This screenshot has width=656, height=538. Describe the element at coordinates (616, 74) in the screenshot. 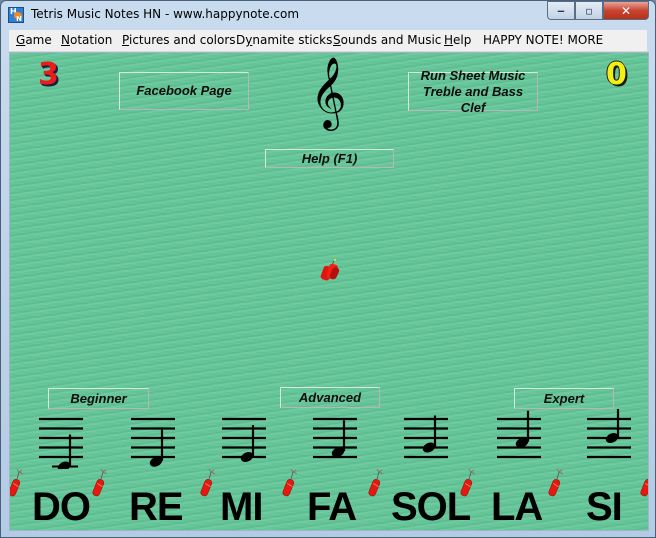

I see `score-right: 0` at that location.